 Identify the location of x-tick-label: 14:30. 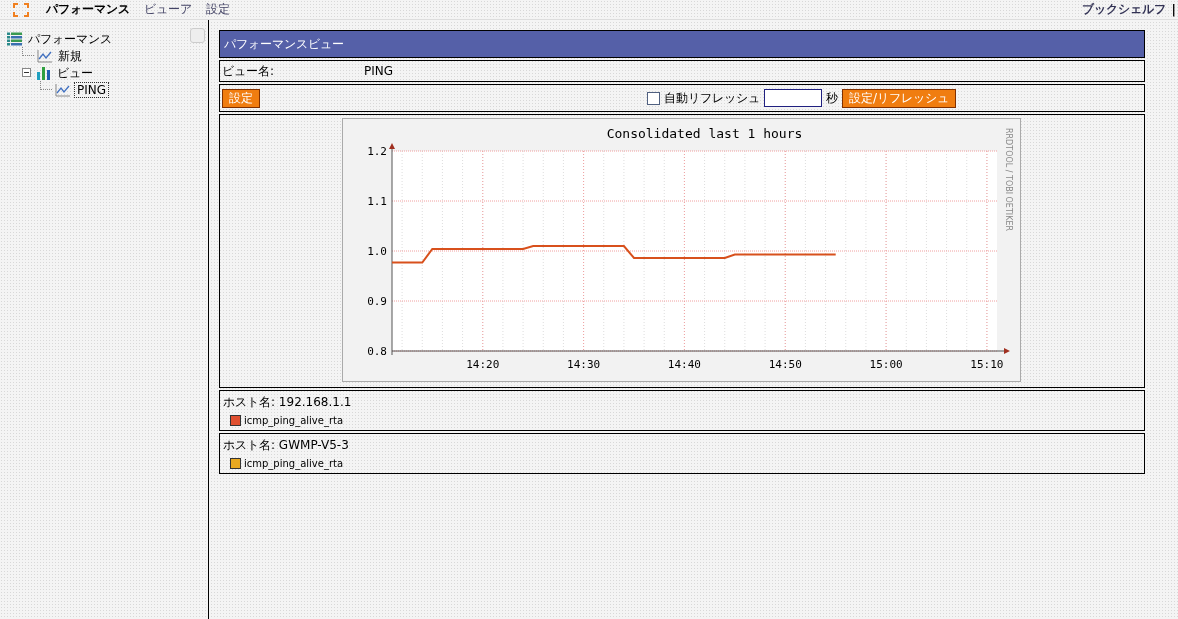
(584, 364).